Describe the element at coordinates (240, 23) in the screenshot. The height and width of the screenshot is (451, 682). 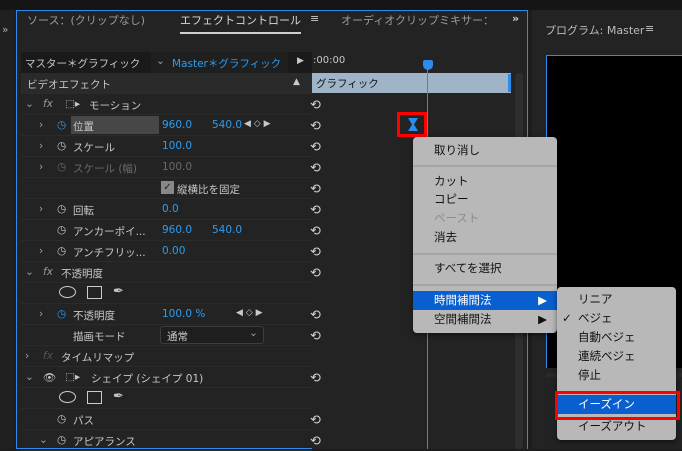
I see `tab-effect-controls: エフェクトコントロール` at that location.